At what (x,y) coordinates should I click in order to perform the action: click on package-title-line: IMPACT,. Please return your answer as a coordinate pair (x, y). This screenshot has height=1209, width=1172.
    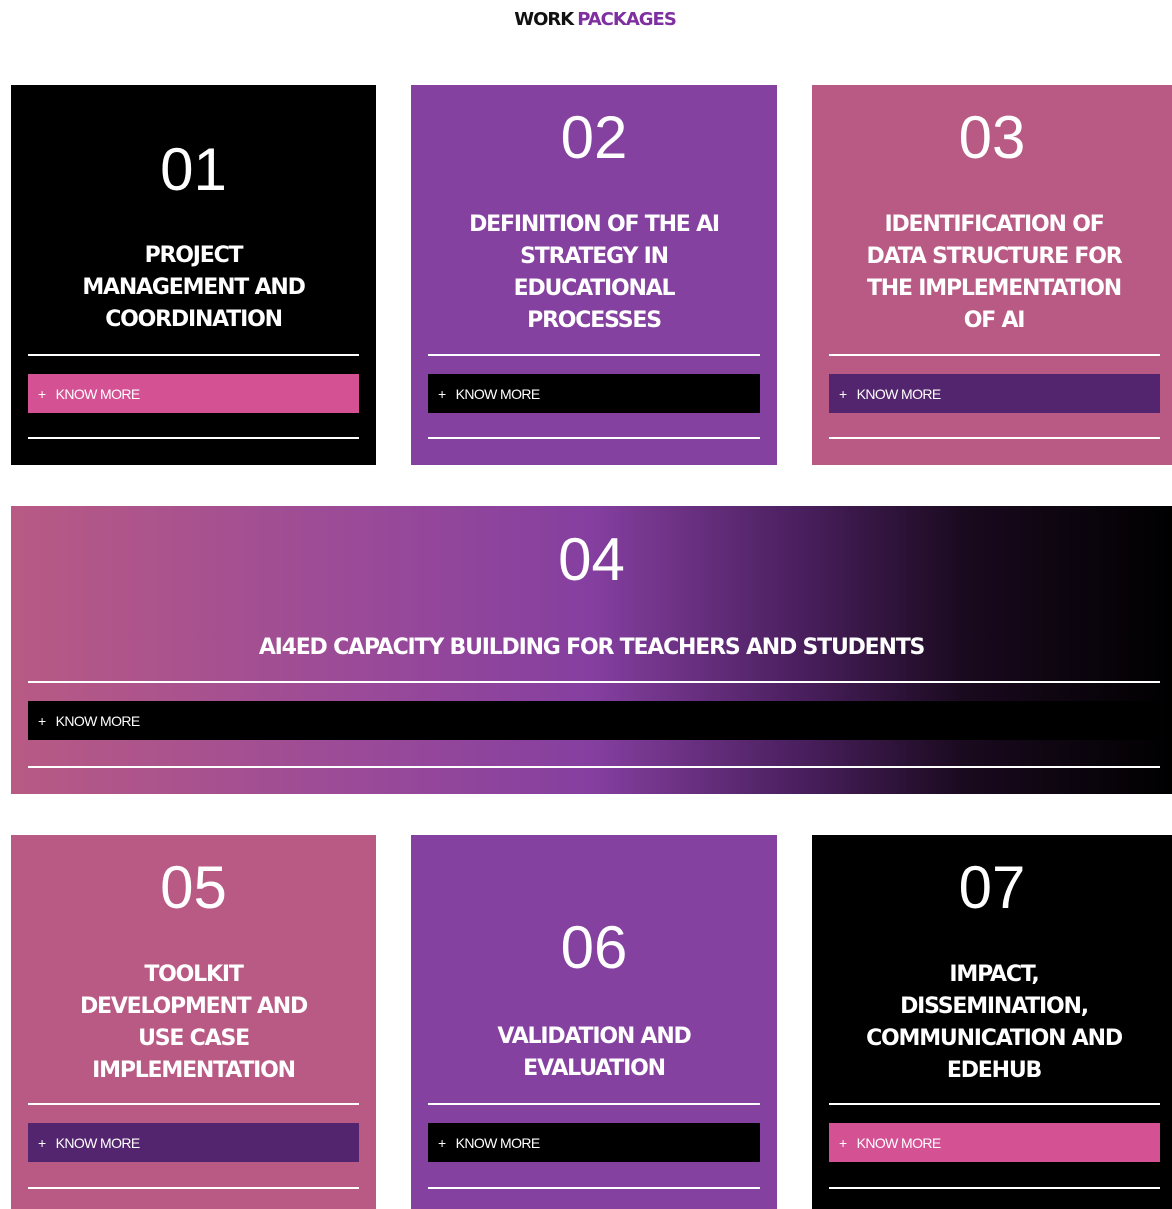
    Looking at the image, I should click on (994, 974).